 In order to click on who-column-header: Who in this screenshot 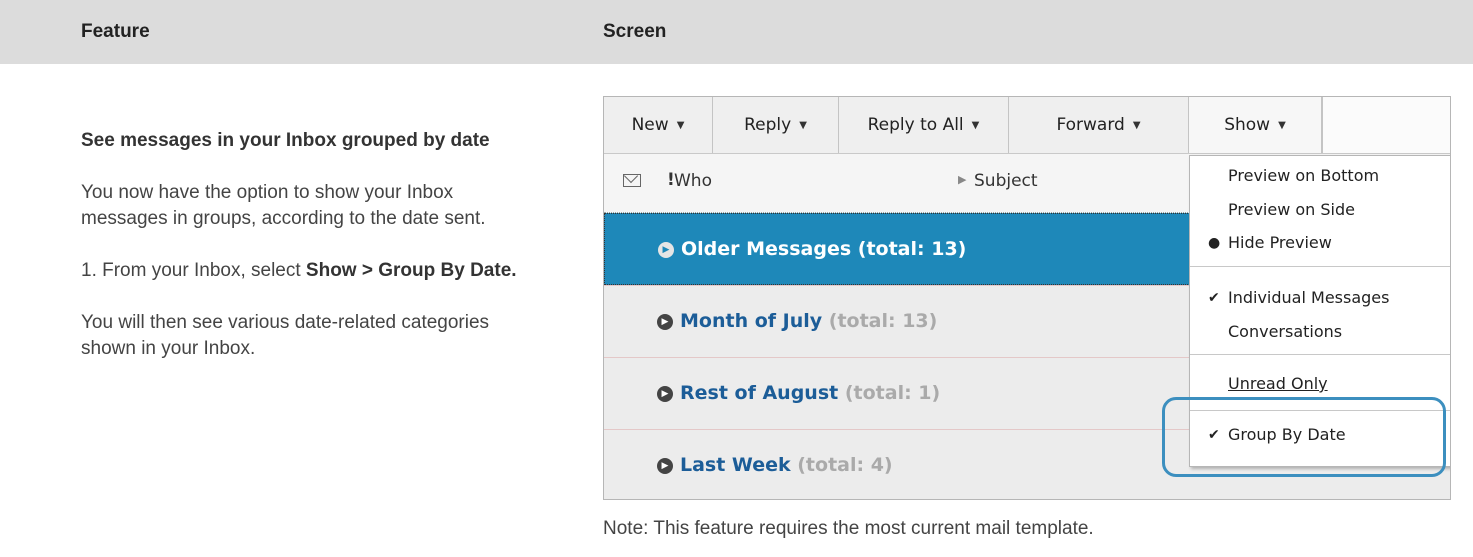, I will do `click(693, 181)`.